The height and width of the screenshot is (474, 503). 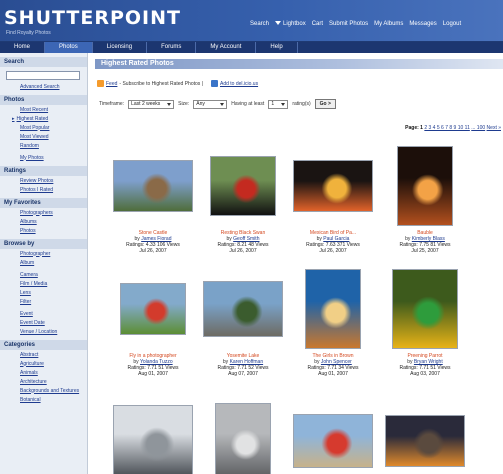 I want to click on sidebar-item-most-popular: Most Popular, so click(x=43, y=127).